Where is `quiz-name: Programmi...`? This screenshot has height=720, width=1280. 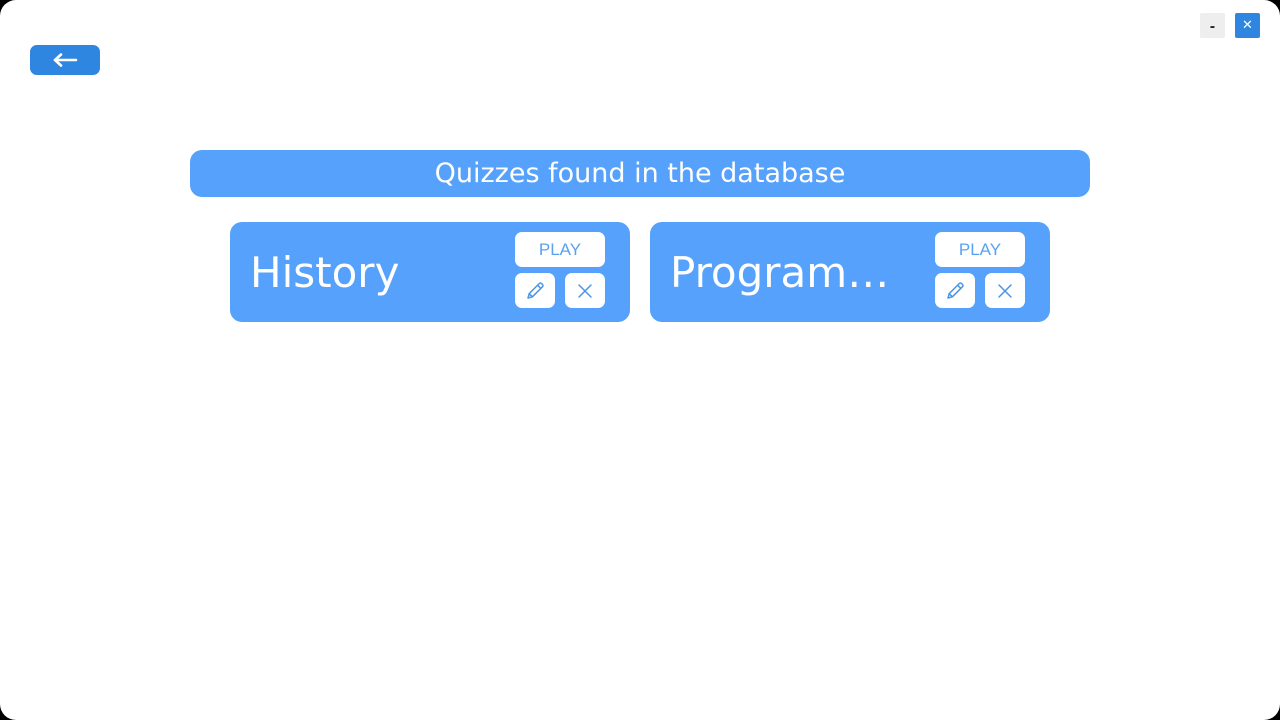
quiz-name: Programmi... is located at coordinates (795, 272).